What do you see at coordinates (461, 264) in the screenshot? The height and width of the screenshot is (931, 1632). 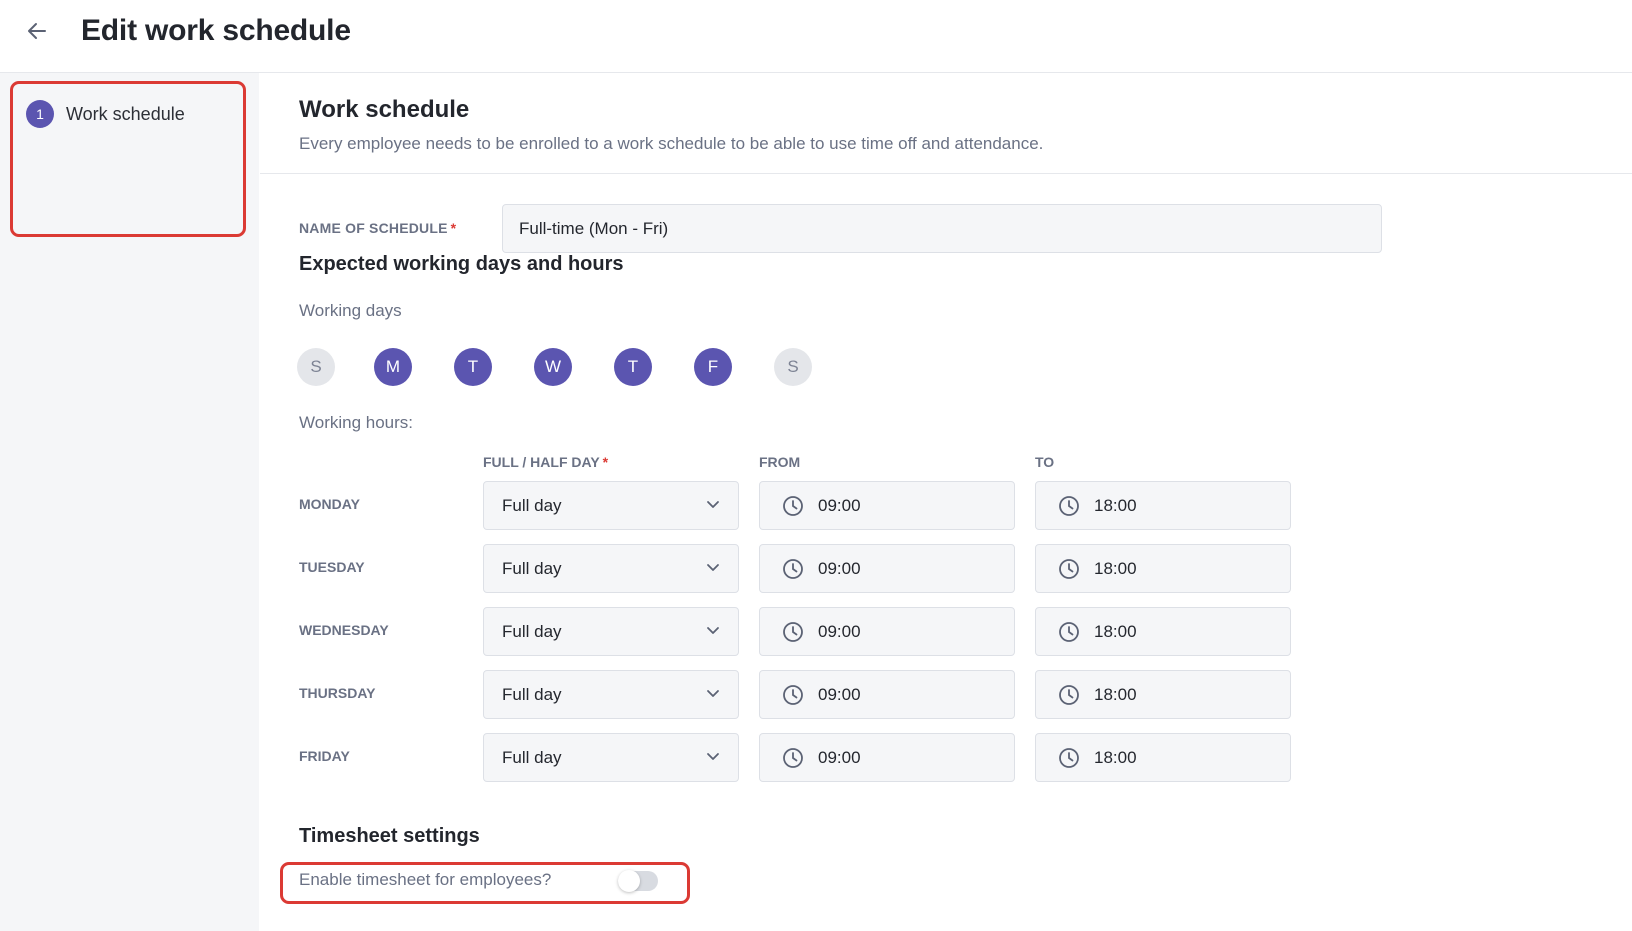 I see `expected-hours-title: Expected working days and hours` at bounding box center [461, 264].